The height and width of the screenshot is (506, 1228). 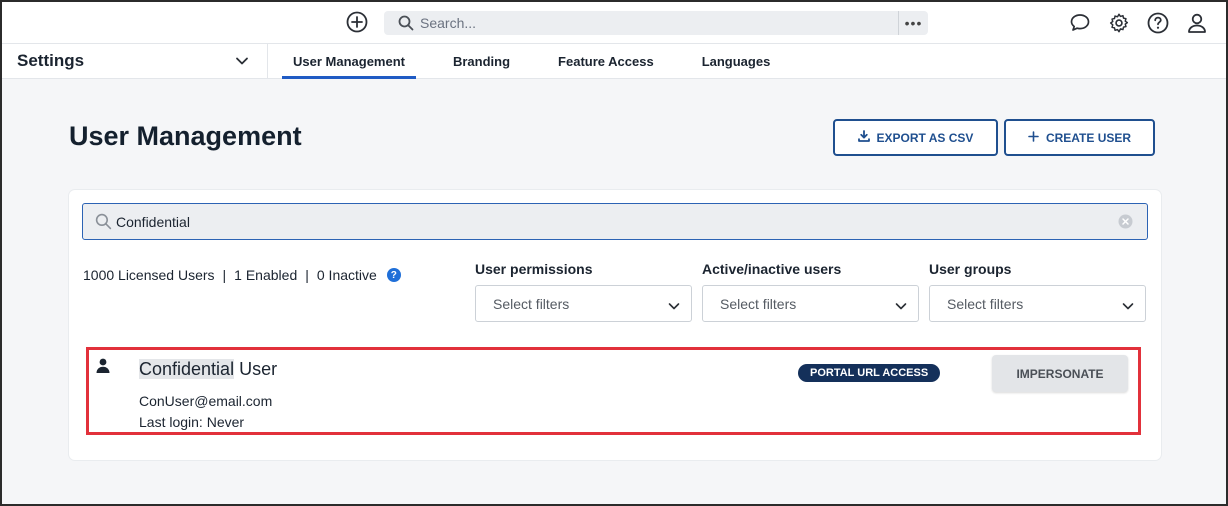 I want to click on export-csv-button: EXPORT AS CSV, so click(x=915, y=137).